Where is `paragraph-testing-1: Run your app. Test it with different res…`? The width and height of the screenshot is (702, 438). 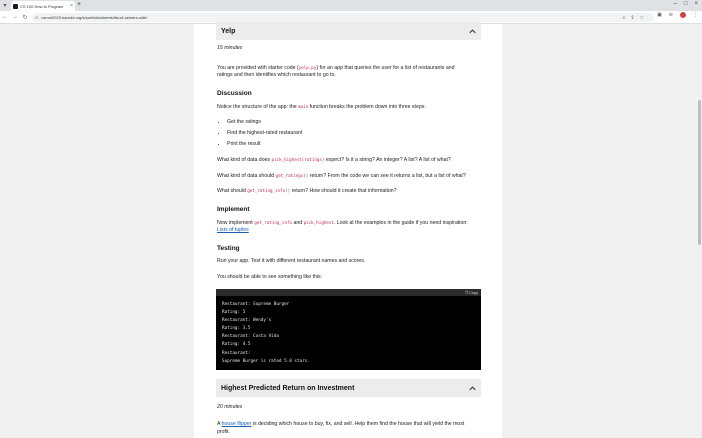
paragraph-testing-1: Run your app. Test it with different res… is located at coordinates (291, 261).